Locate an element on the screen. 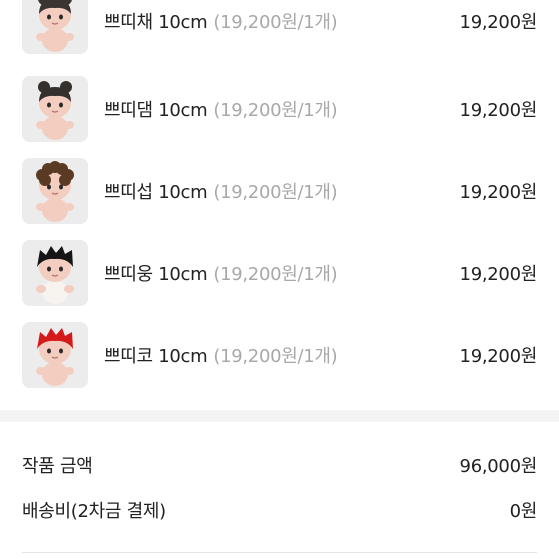  section-divider is located at coordinates (279, 416).